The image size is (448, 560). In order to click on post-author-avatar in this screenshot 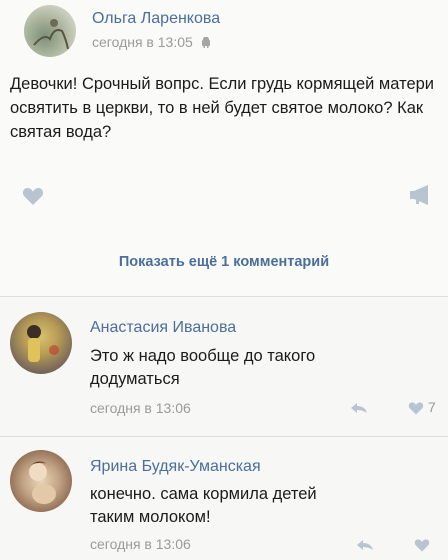, I will do `click(50, 31)`.